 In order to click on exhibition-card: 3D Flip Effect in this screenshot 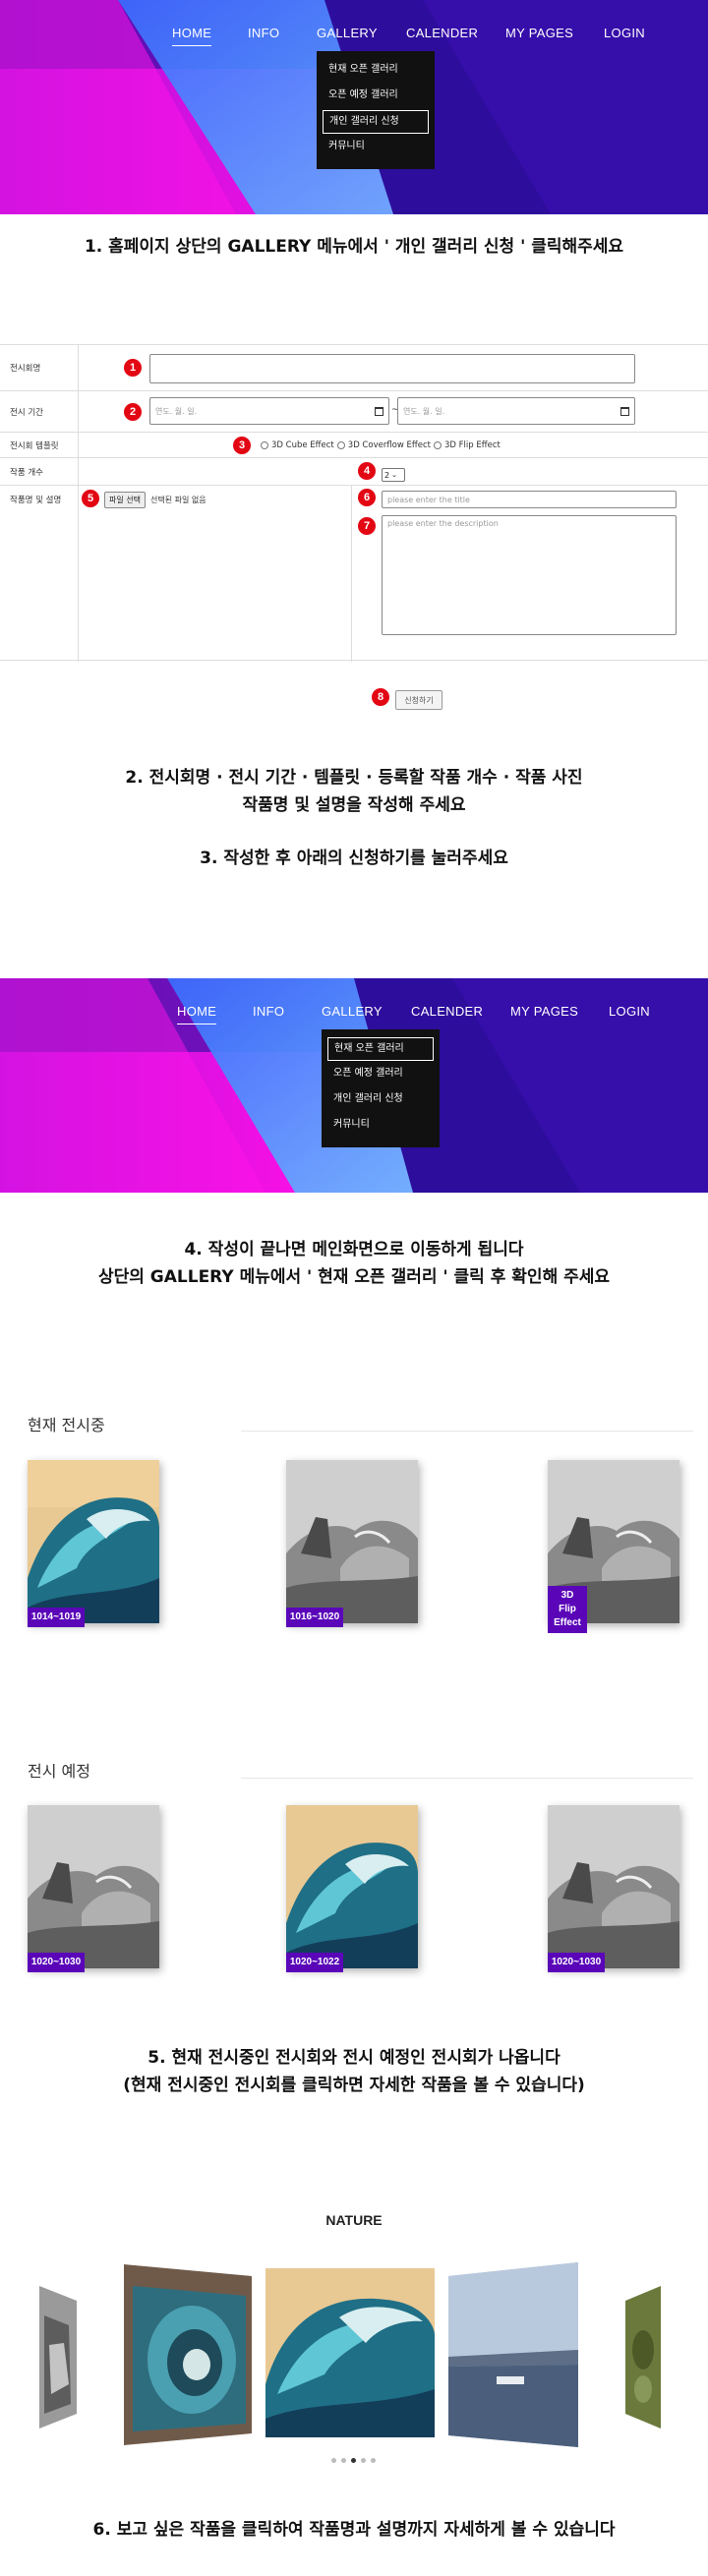, I will do `click(613, 1546)`.